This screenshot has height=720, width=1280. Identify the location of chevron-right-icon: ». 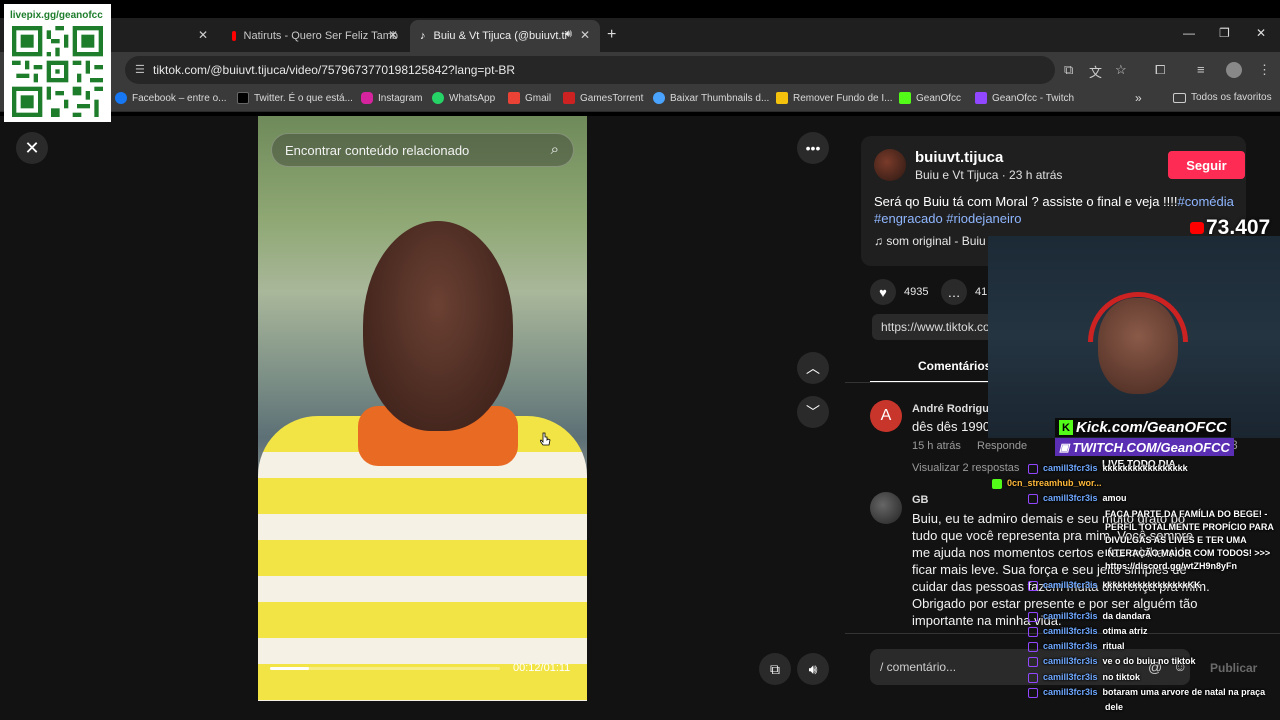
(1138, 98).